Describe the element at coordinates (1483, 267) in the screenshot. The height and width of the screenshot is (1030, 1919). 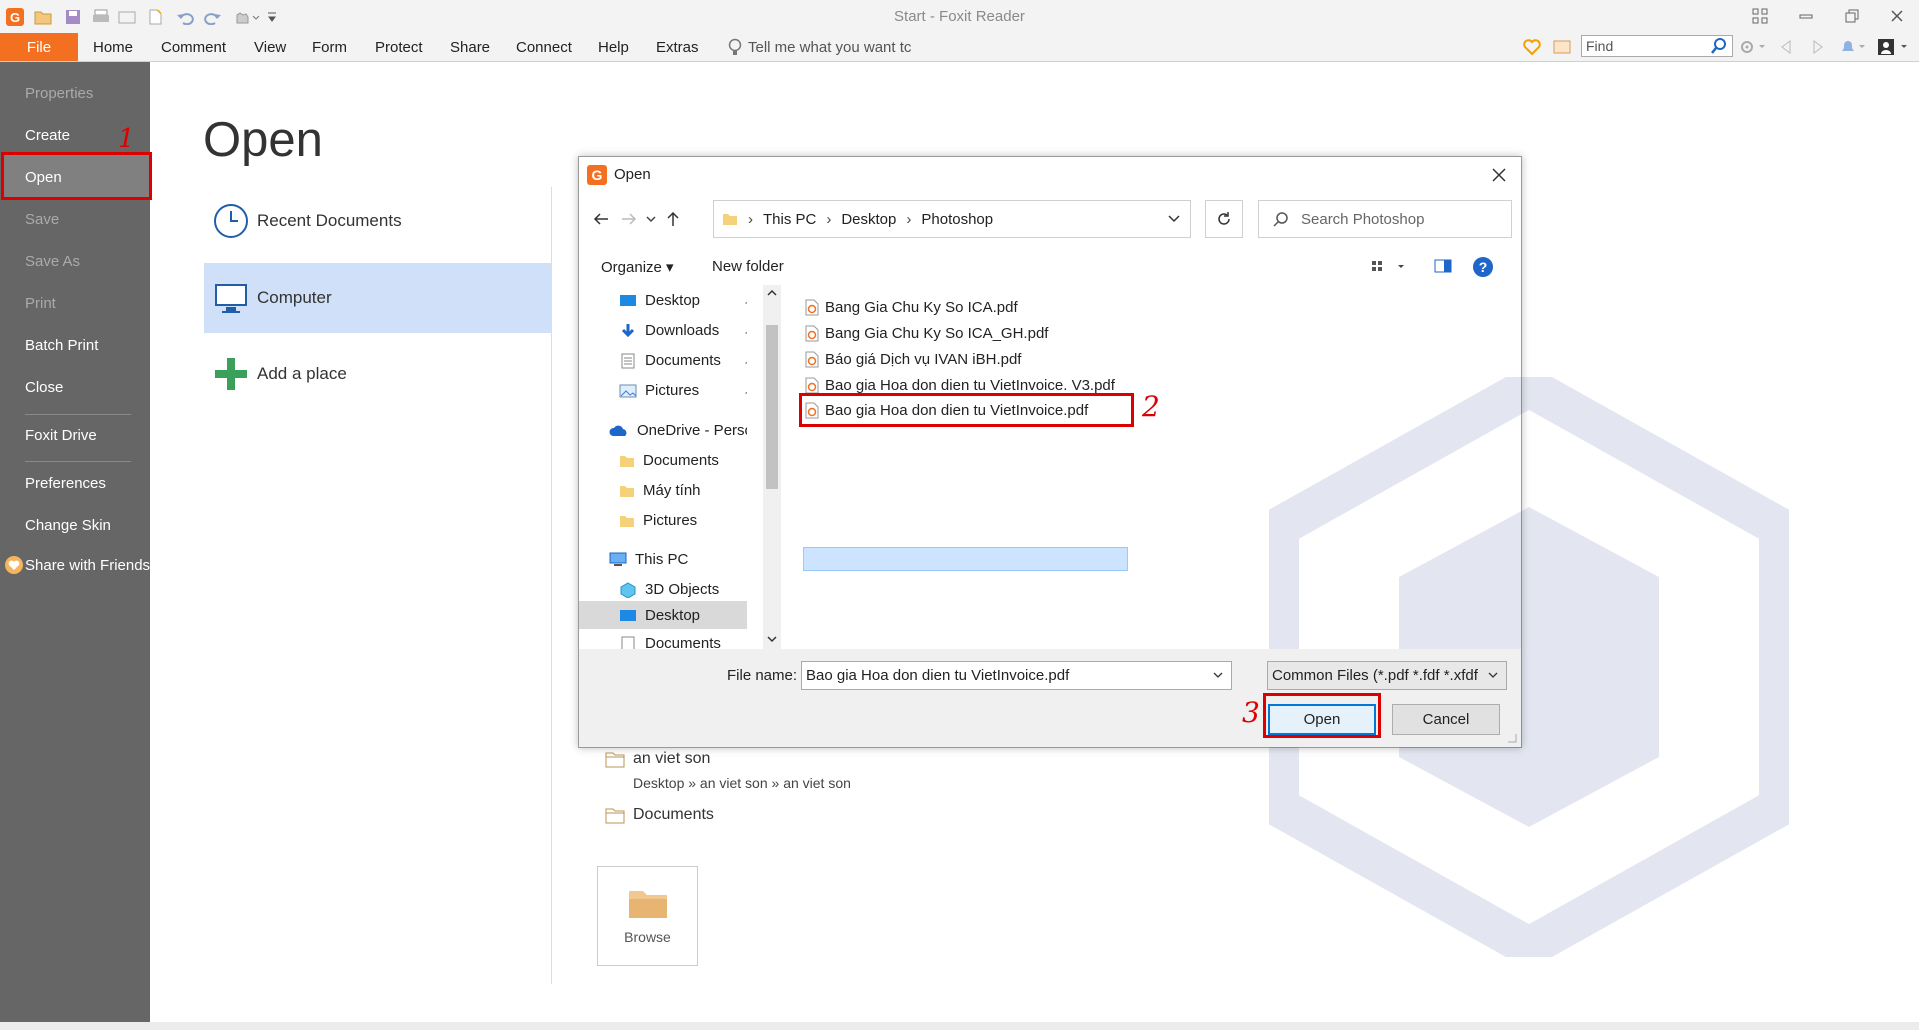
I see `help-icon: ?` at that location.